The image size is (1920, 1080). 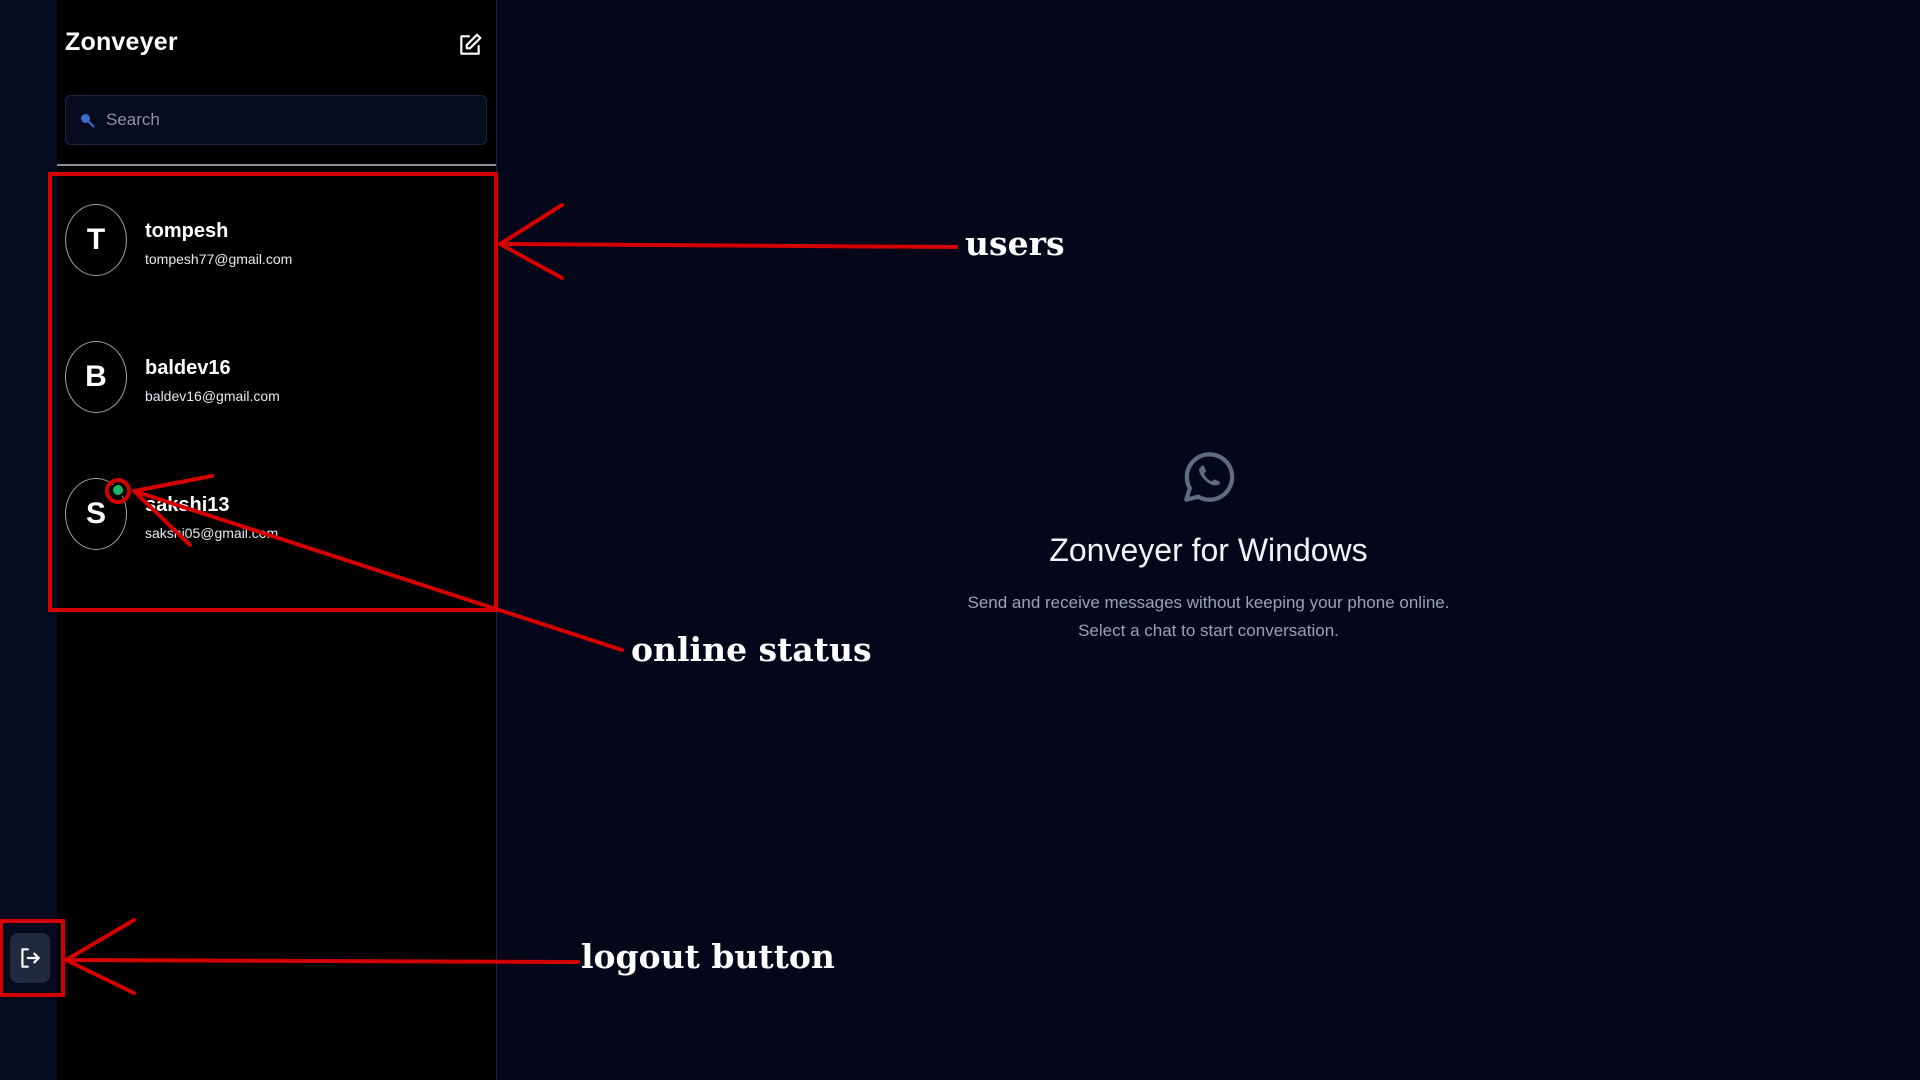 What do you see at coordinates (276, 165) in the screenshot?
I see `sidebar-divider` at bounding box center [276, 165].